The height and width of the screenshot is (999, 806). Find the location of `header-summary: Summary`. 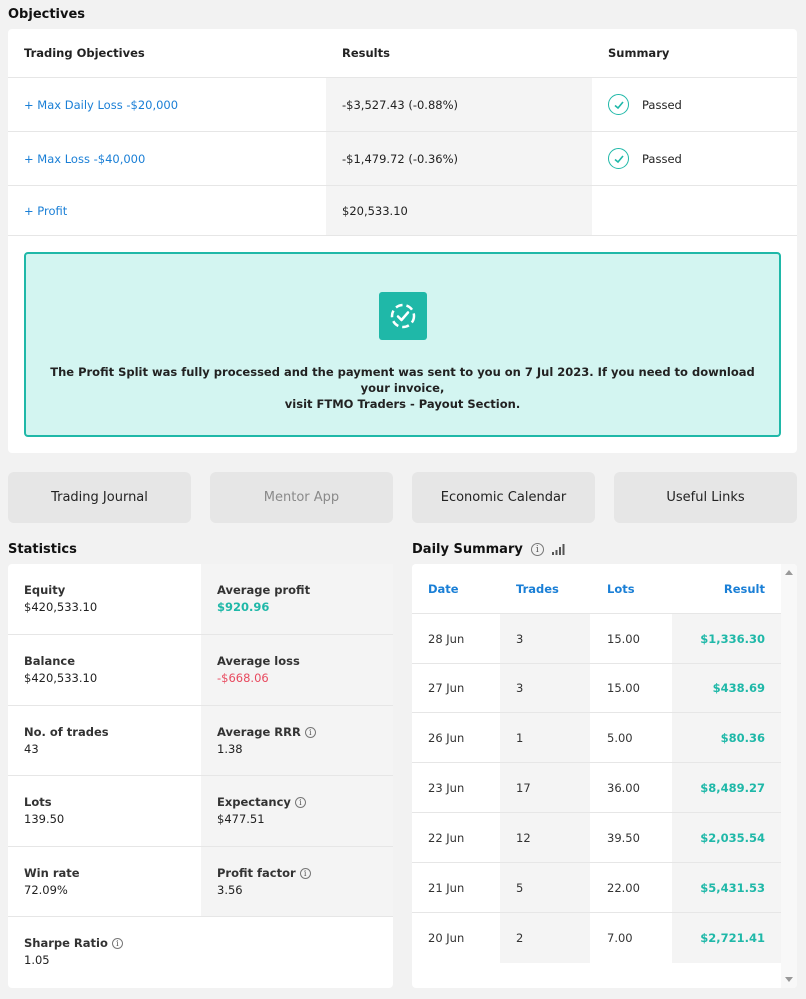

header-summary: Summary is located at coordinates (639, 53).